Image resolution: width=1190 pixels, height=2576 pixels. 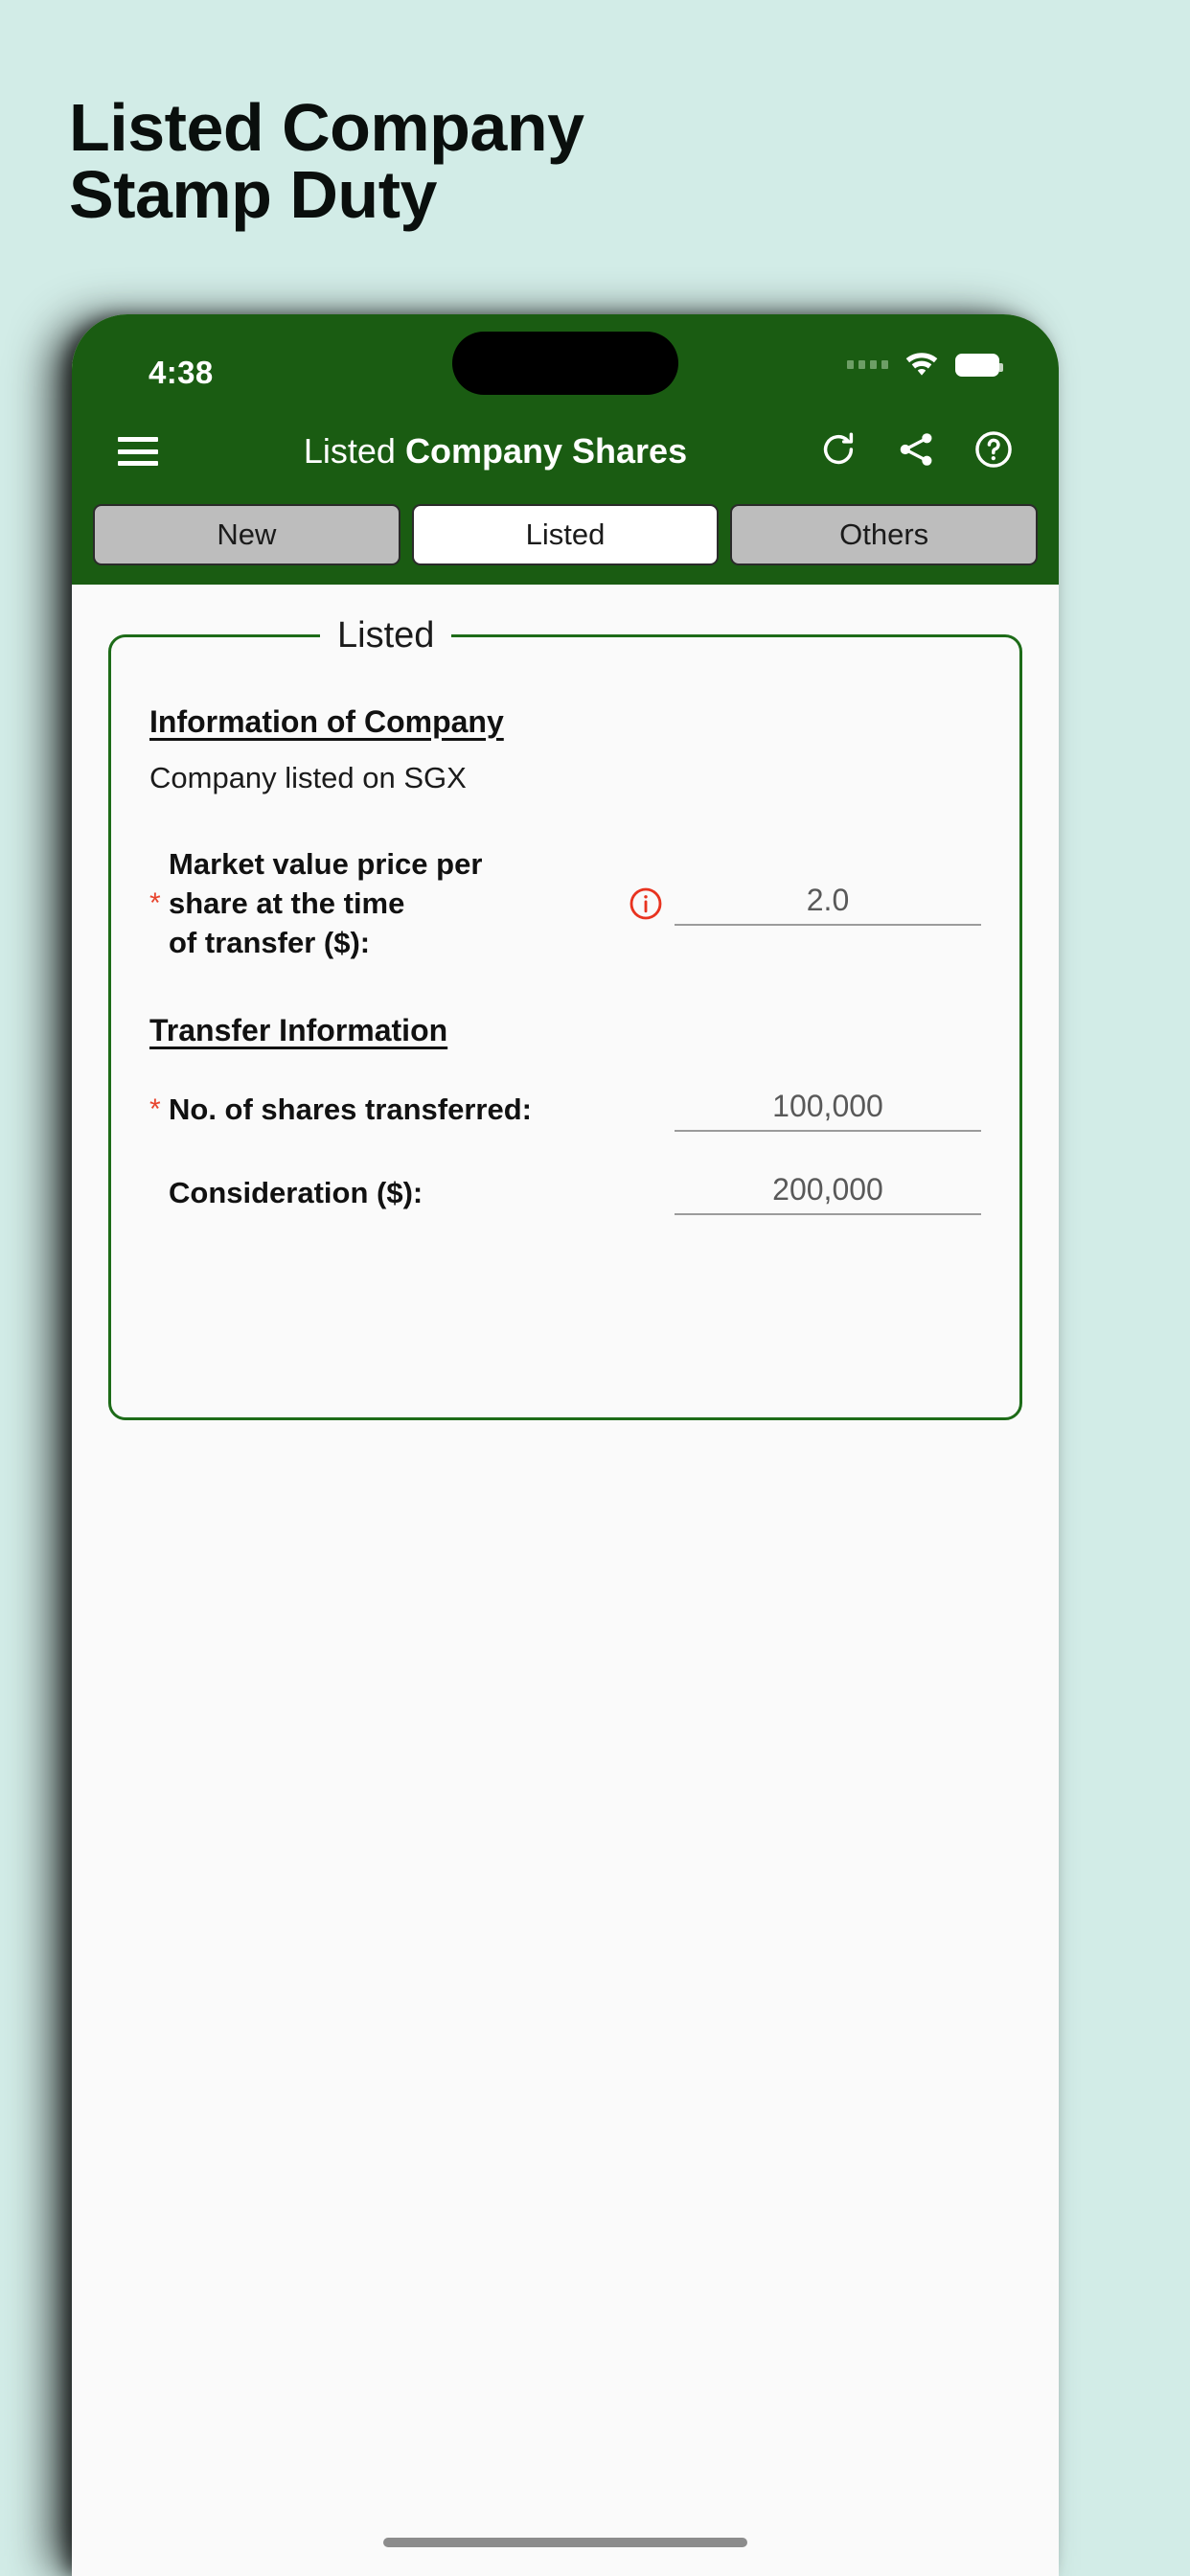 I want to click on dynamic-island, so click(x=565, y=363).